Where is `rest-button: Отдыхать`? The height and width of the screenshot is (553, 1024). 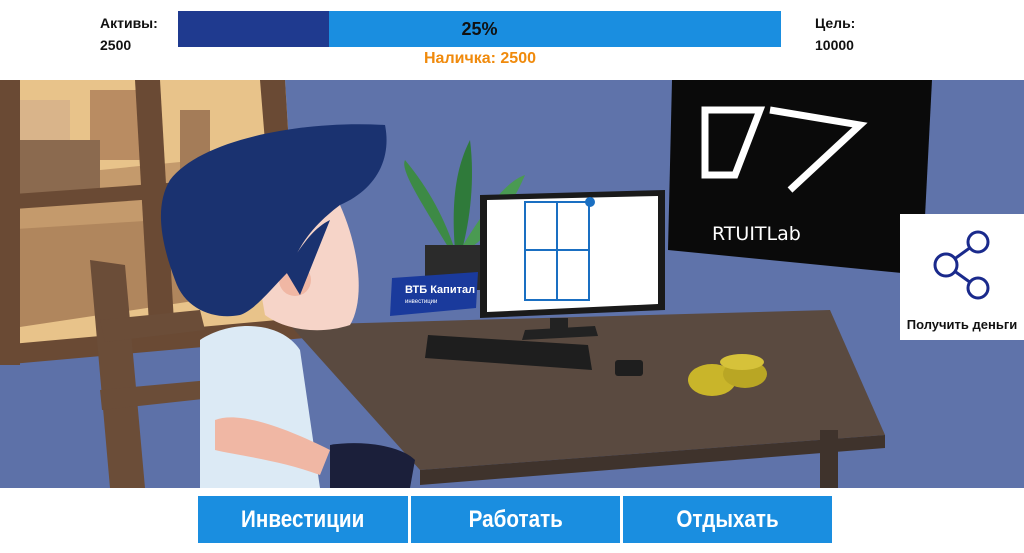
rest-button: Отдыхать is located at coordinates (727, 519).